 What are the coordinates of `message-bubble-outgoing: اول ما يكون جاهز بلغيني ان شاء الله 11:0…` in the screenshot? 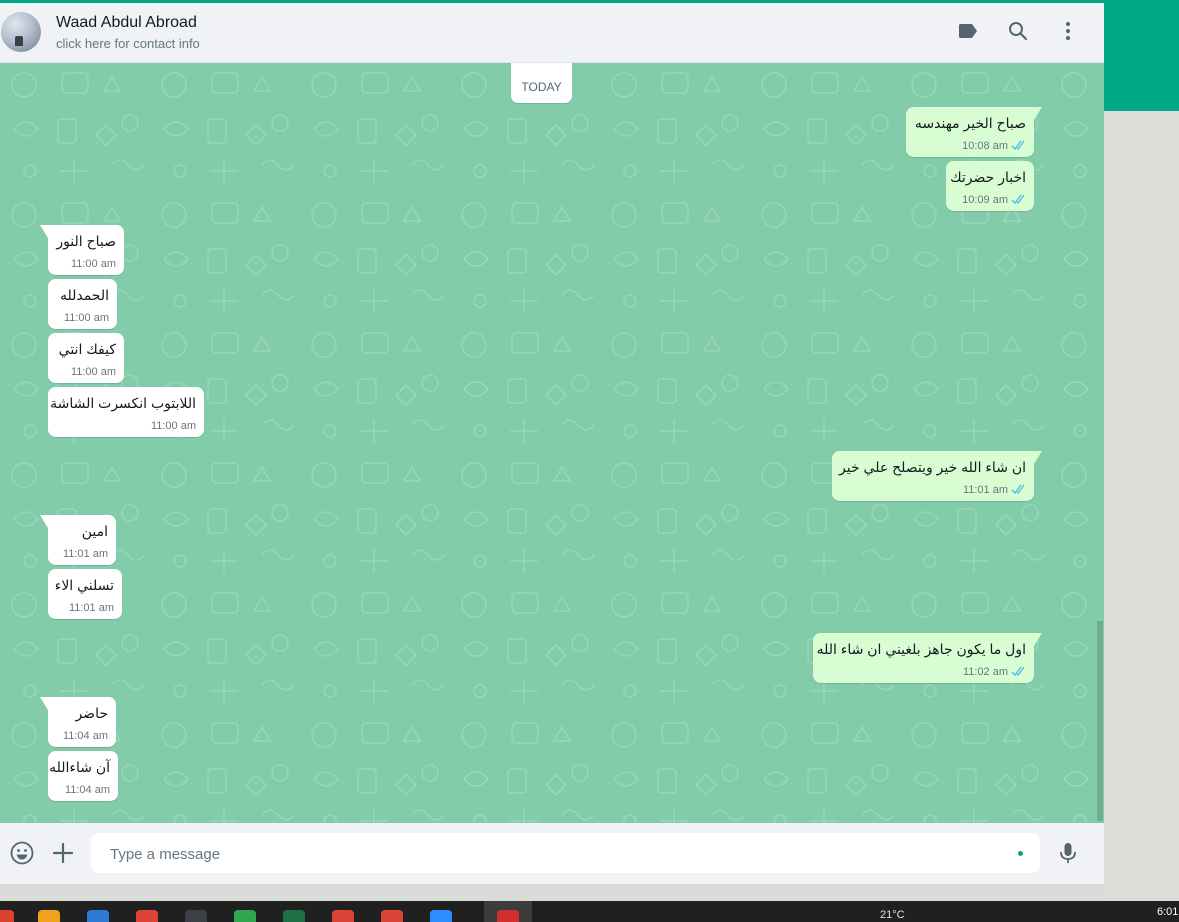 It's located at (927, 658).